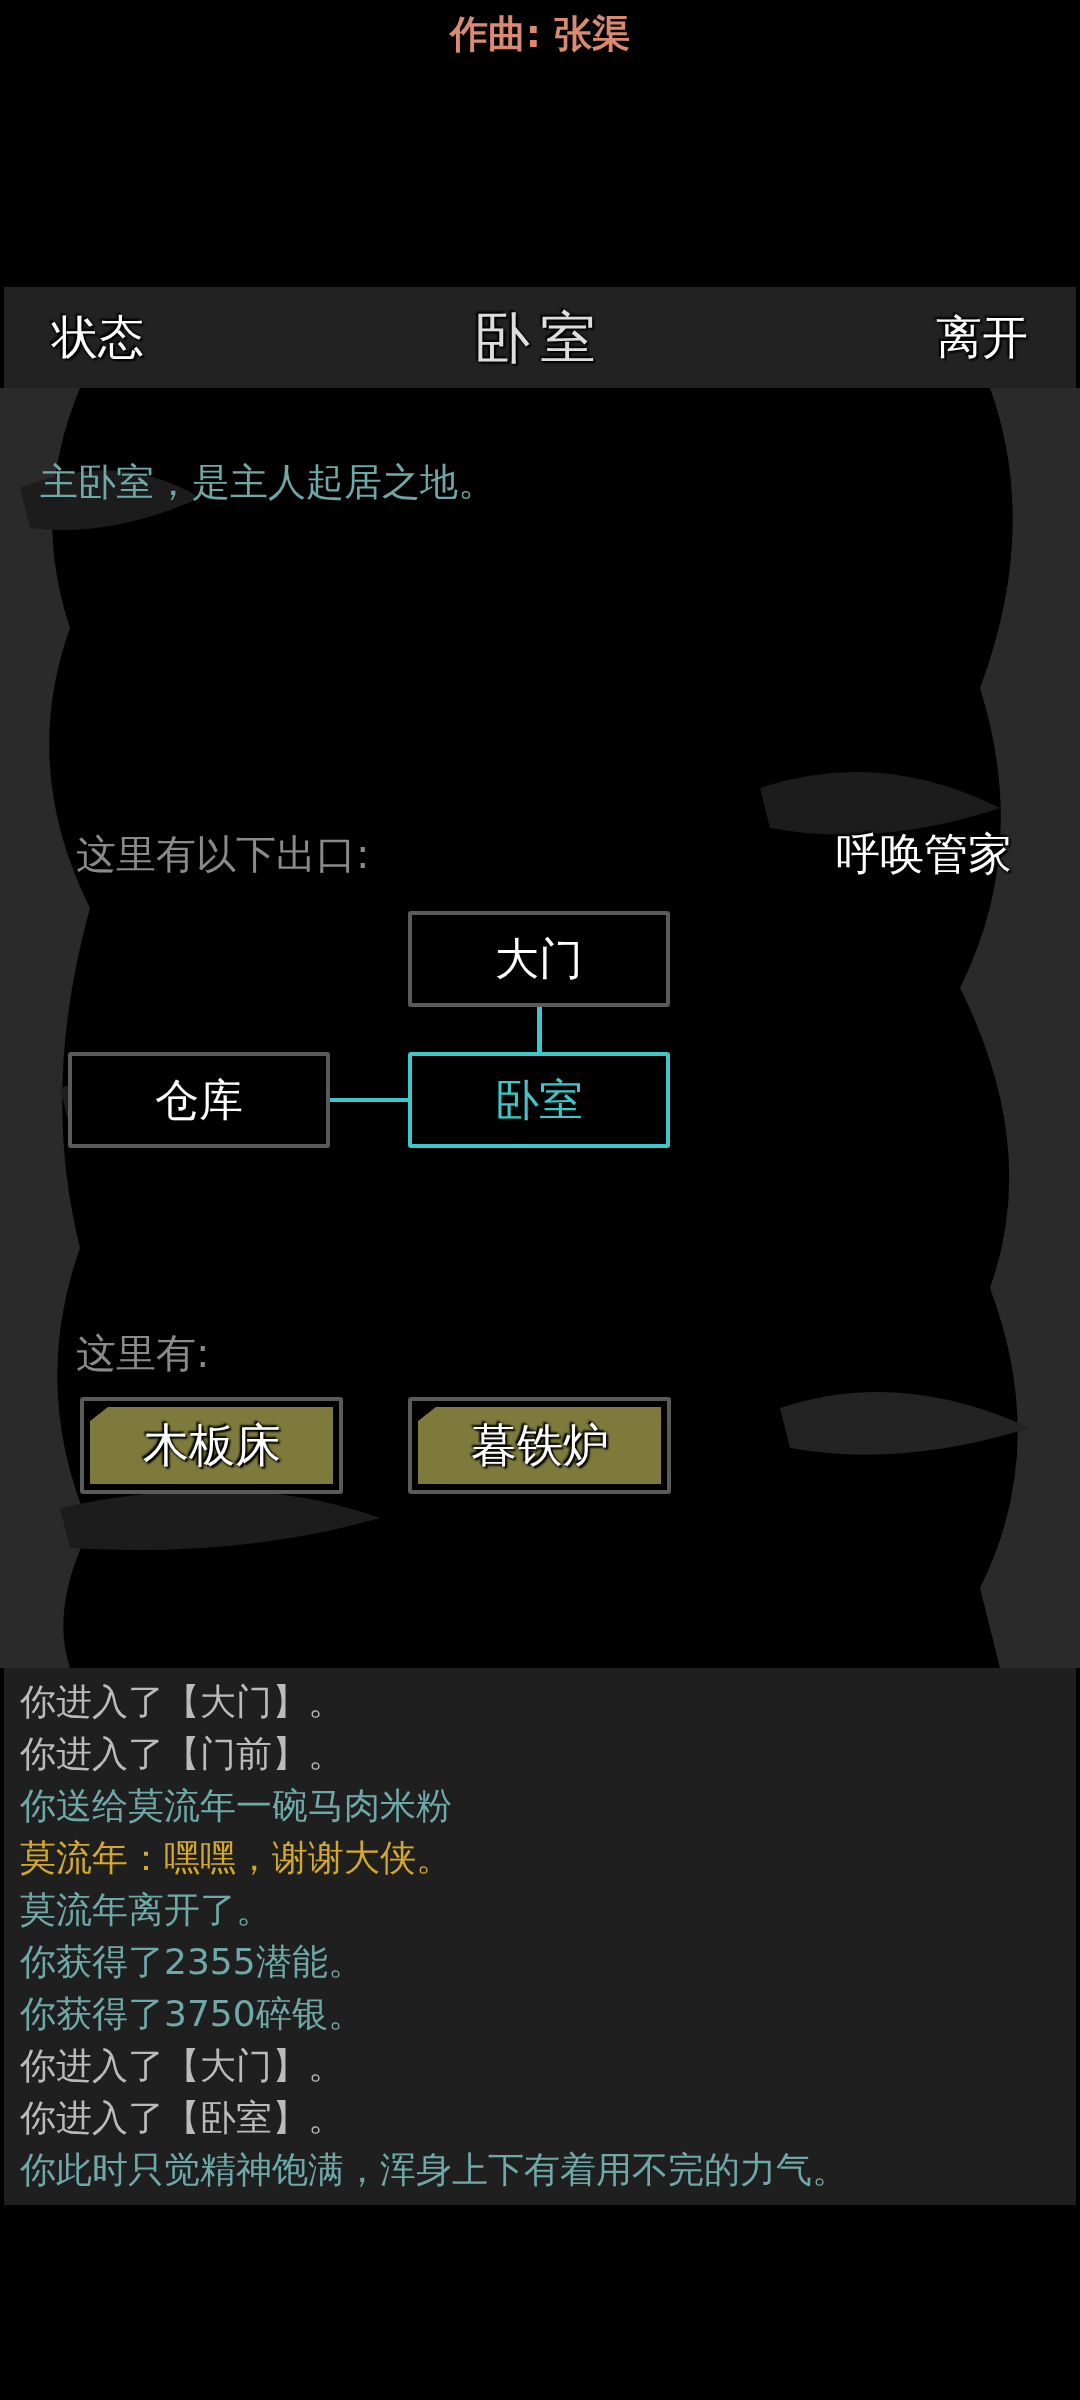 The image size is (1080, 2400). What do you see at coordinates (539, 1445) in the screenshot?
I see `item-button: 暮铁炉` at bounding box center [539, 1445].